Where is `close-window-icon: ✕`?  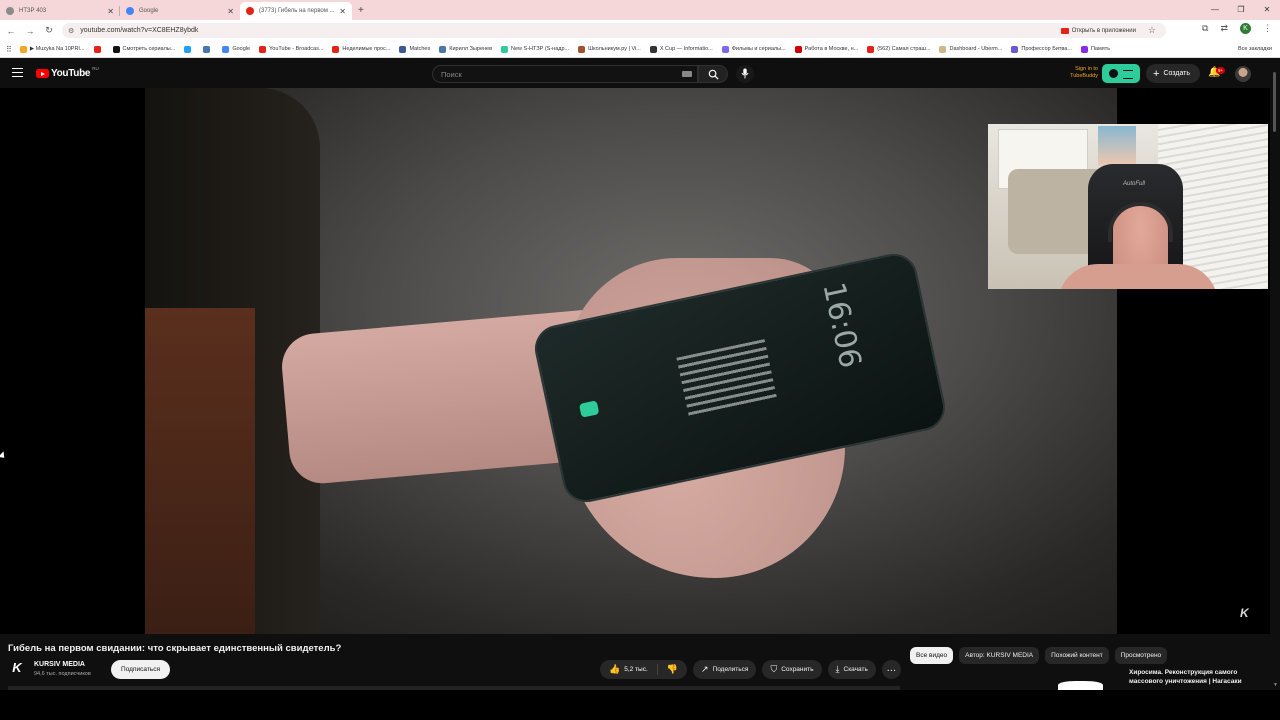 close-window-icon: ✕ is located at coordinates (1267, 10).